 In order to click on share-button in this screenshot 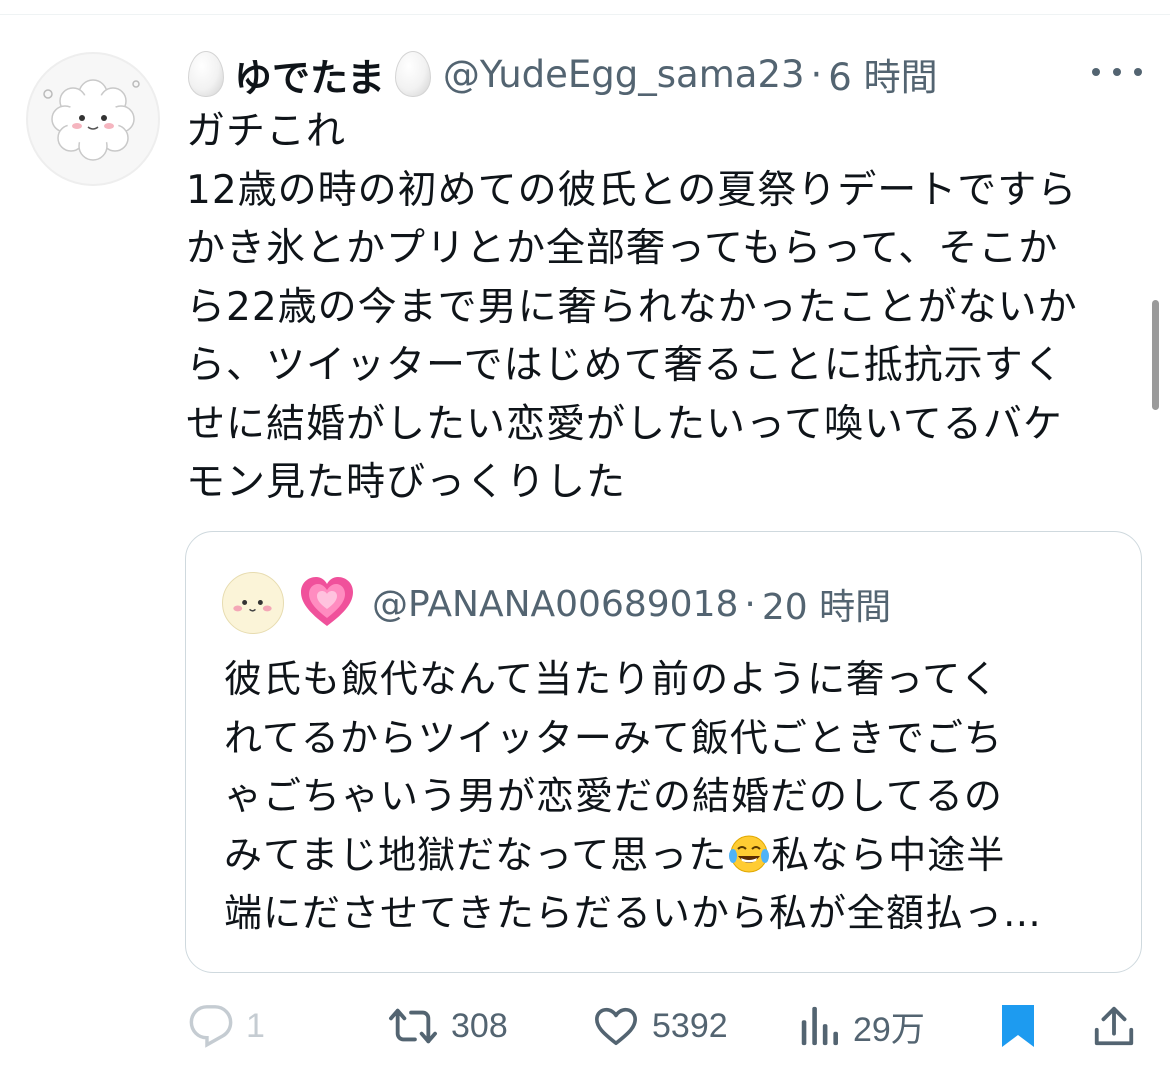, I will do `click(1114, 1026)`.